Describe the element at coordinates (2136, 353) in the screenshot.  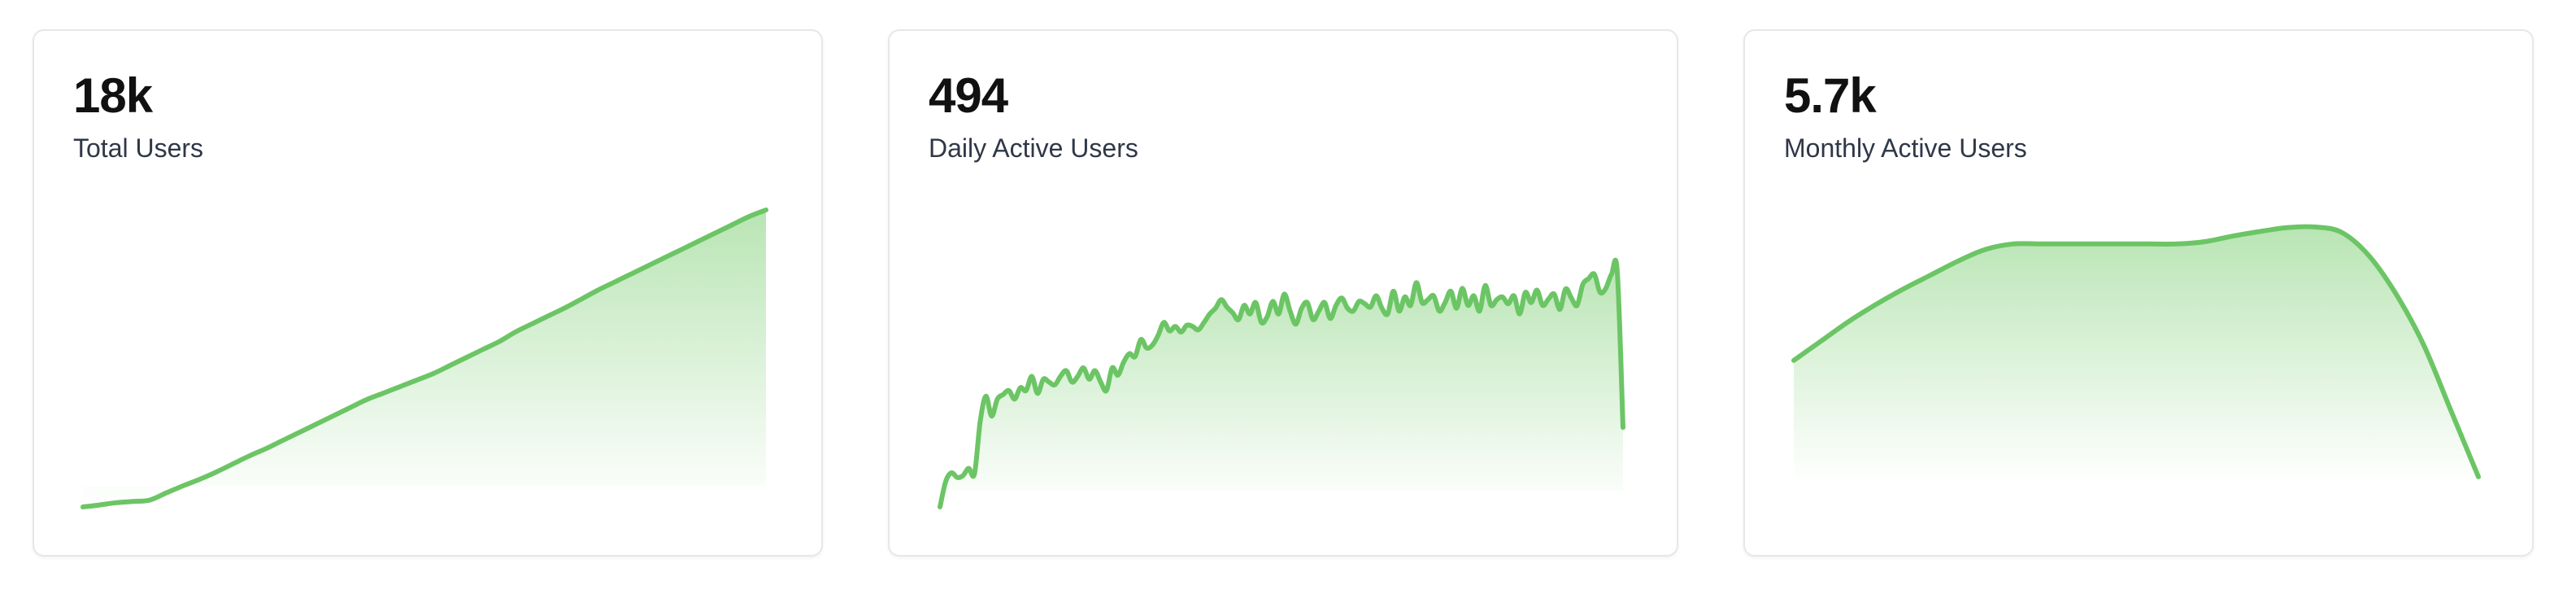
I see `monthly-active-users-sparkline` at that location.